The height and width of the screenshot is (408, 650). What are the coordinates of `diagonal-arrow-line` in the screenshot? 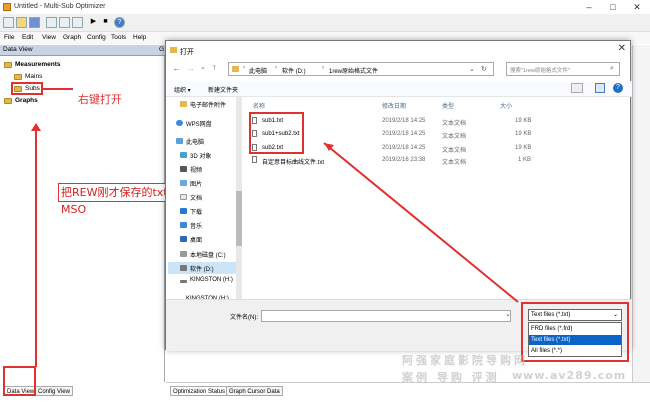 It's located at (421, 222).